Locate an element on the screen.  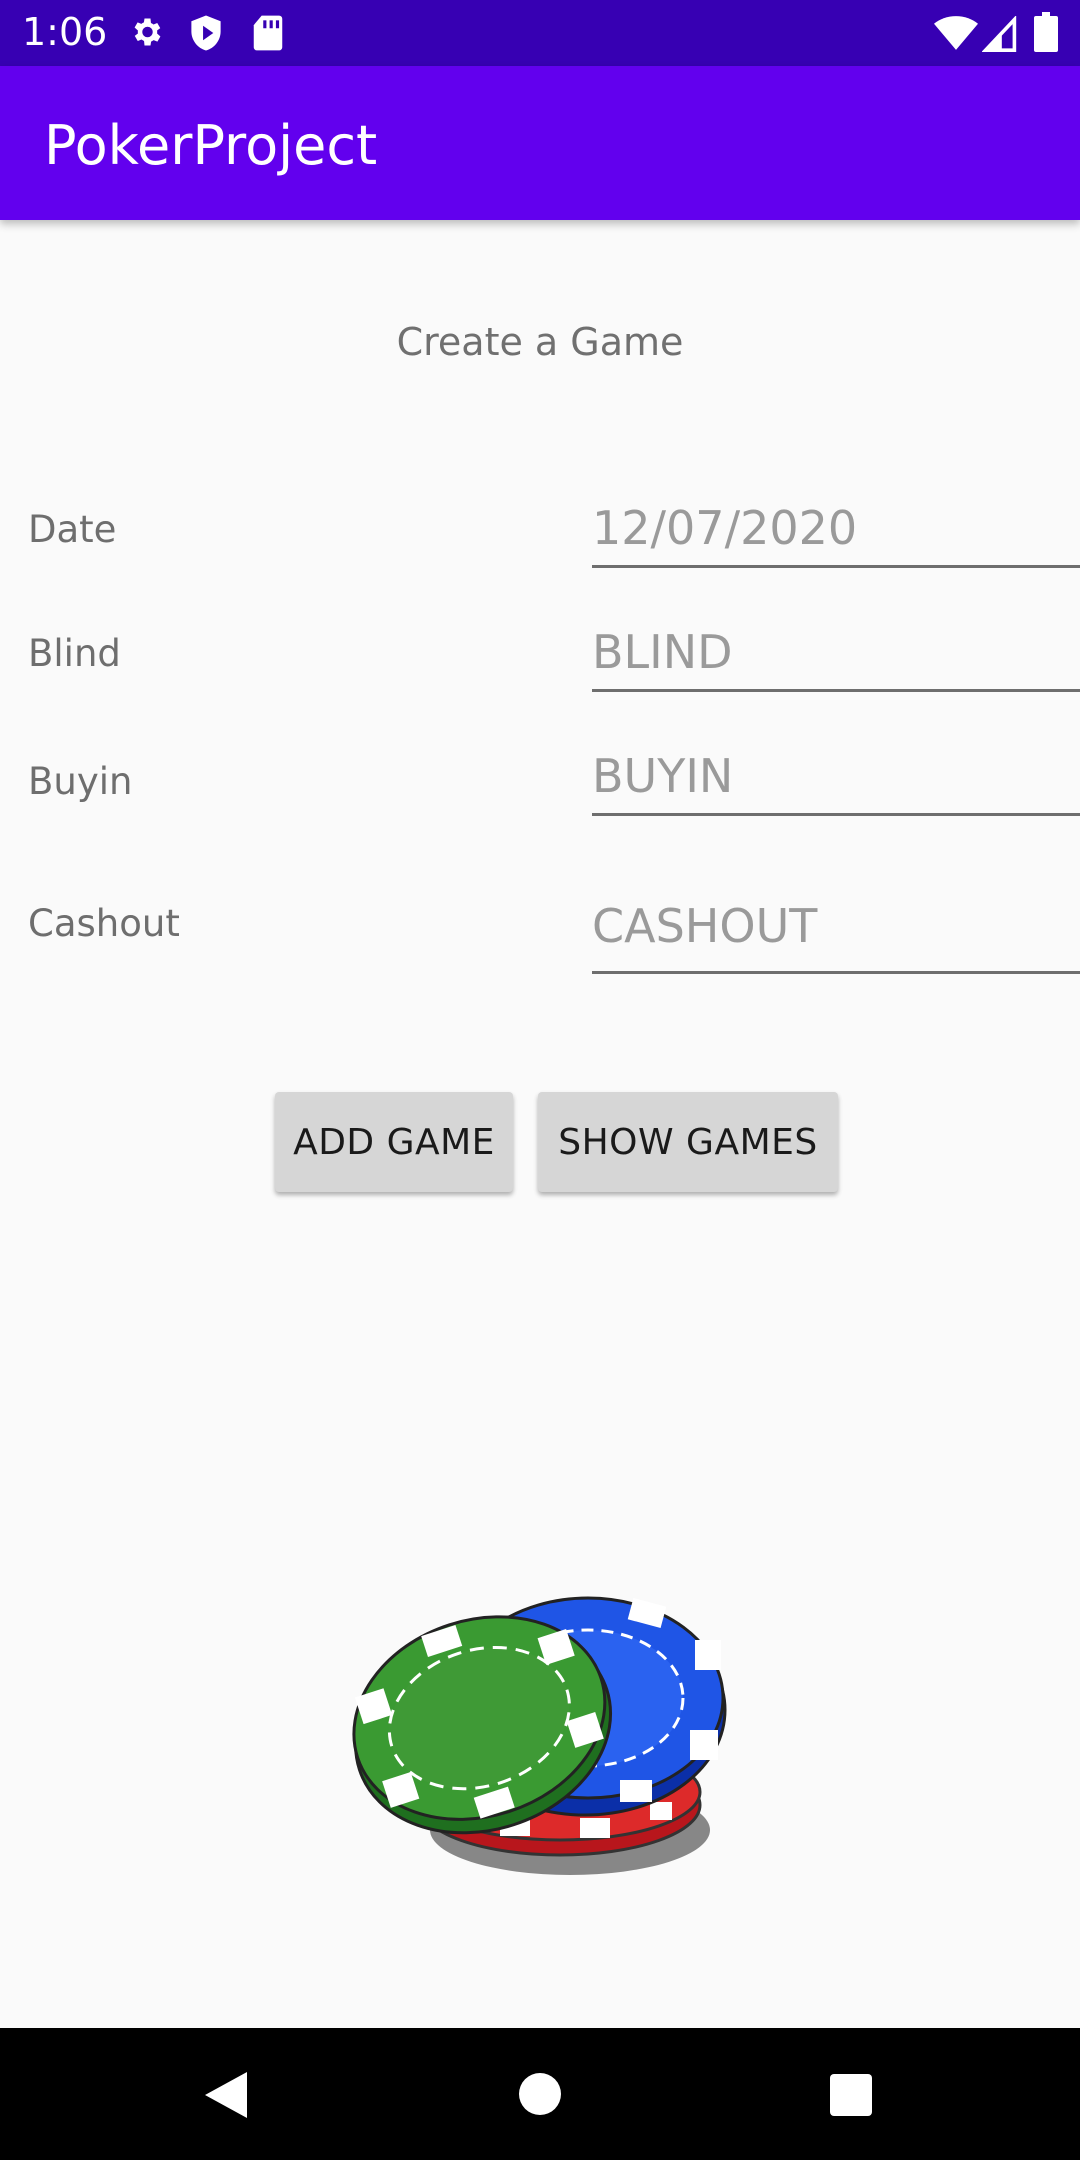
buyin-field is located at coordinates (836, 777).